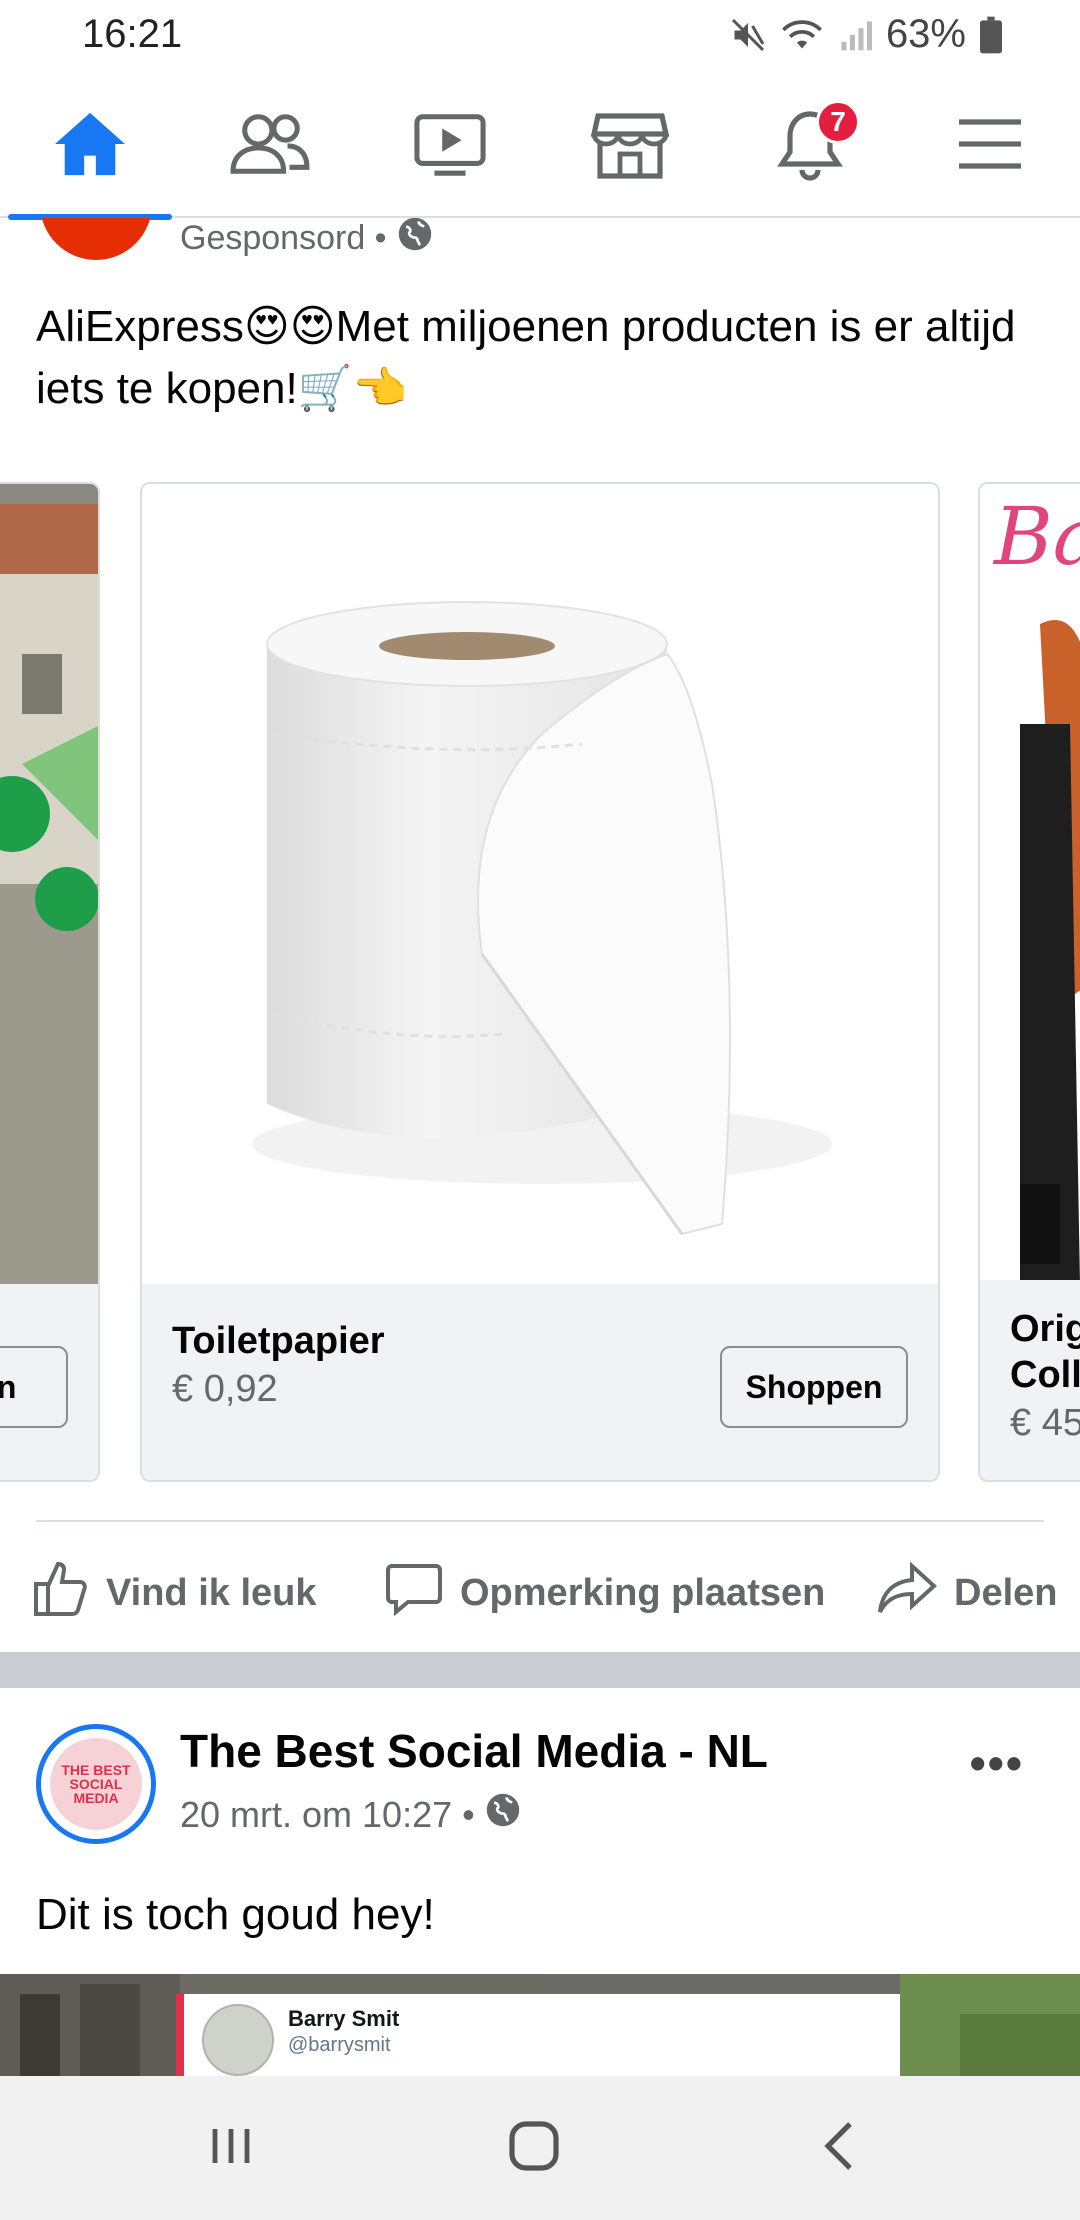 This screenshot has width=1080, height=2220. I want to click on like-button: Vind ik leuk, so click(173, 1593).